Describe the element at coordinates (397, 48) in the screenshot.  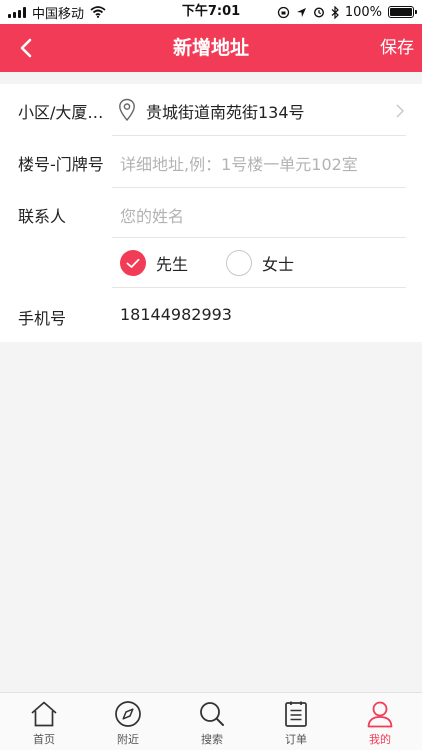
I see `save-button: 保存` at that location.